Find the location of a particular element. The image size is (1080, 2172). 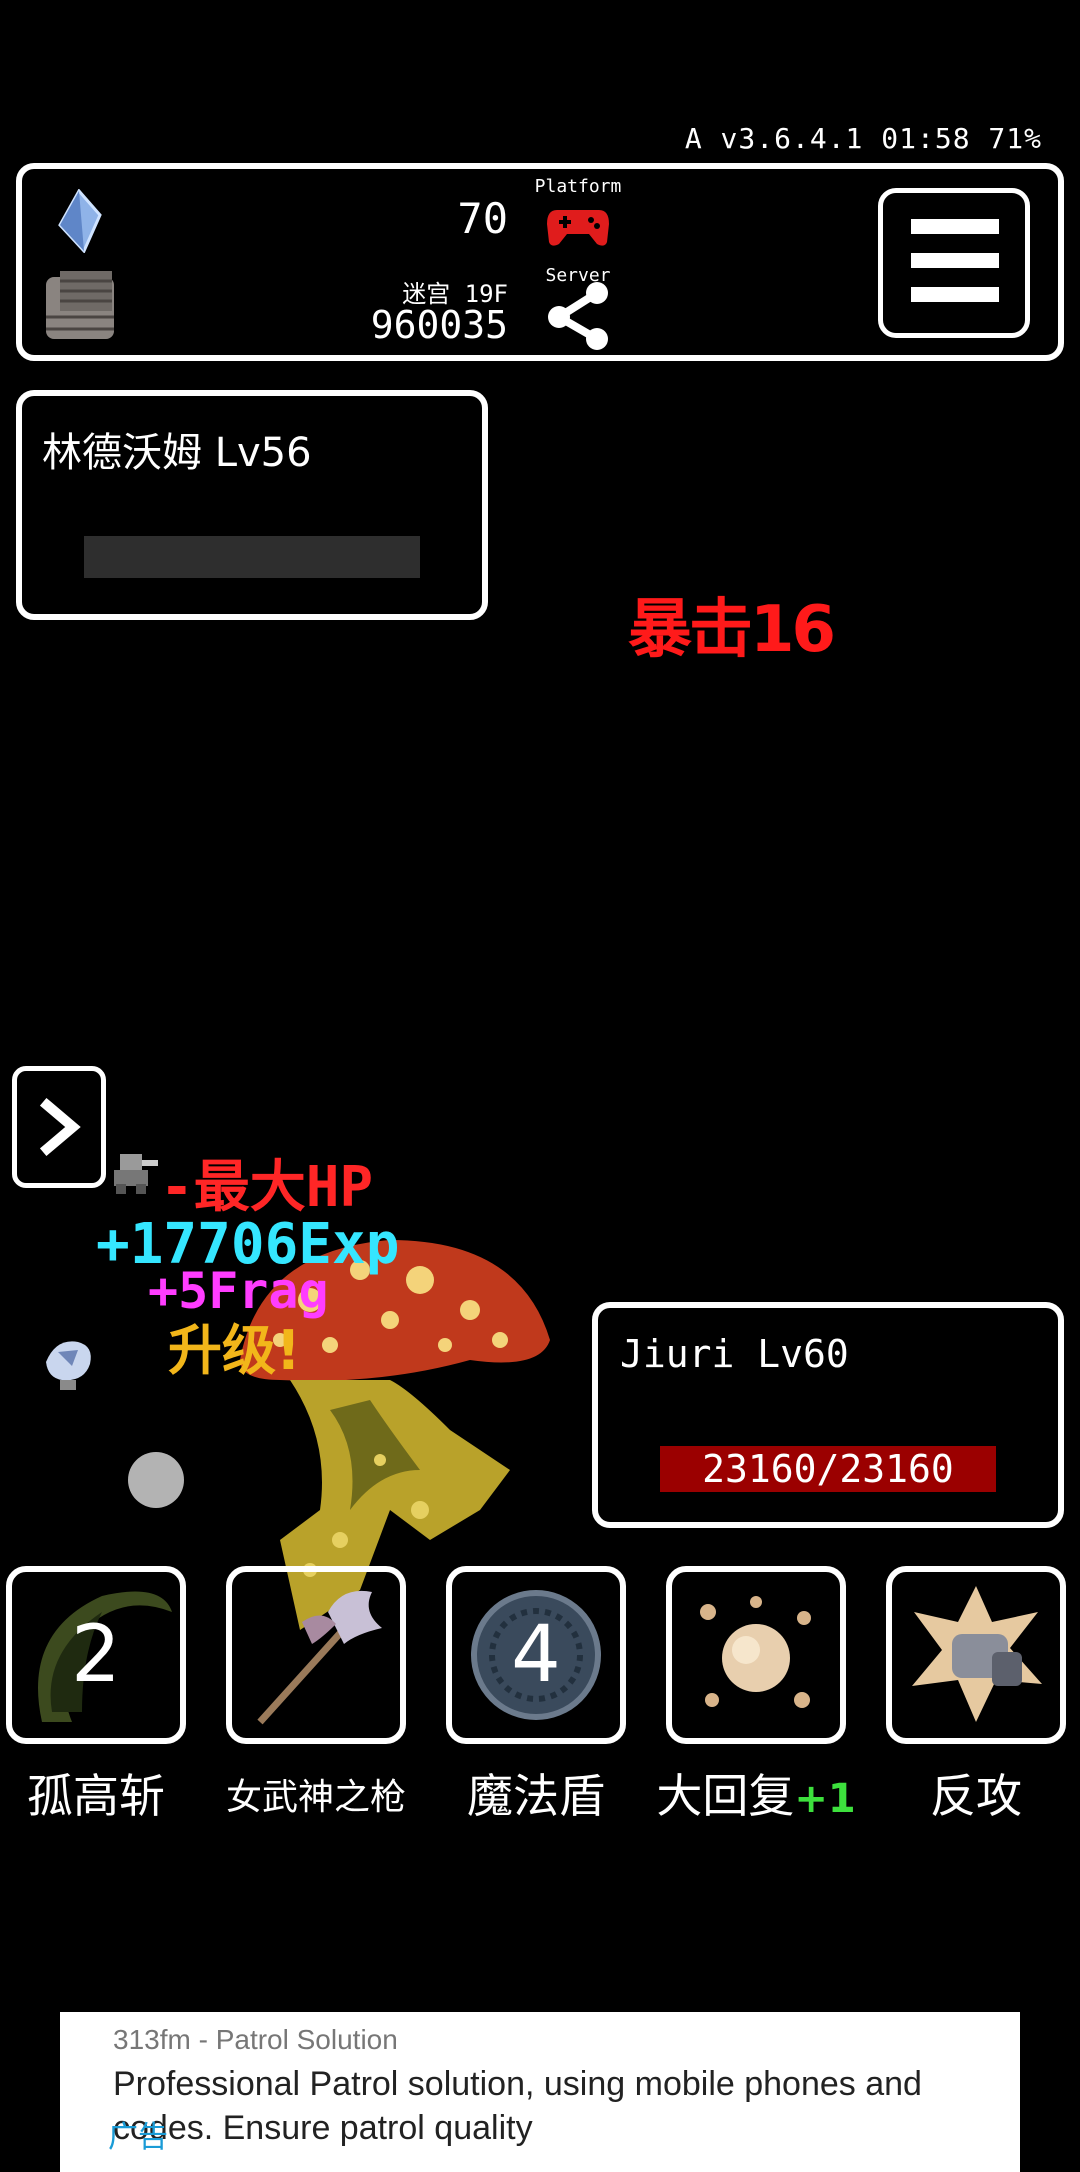

skill-label: 孤高斩 is located at coordinates (96, 1796).